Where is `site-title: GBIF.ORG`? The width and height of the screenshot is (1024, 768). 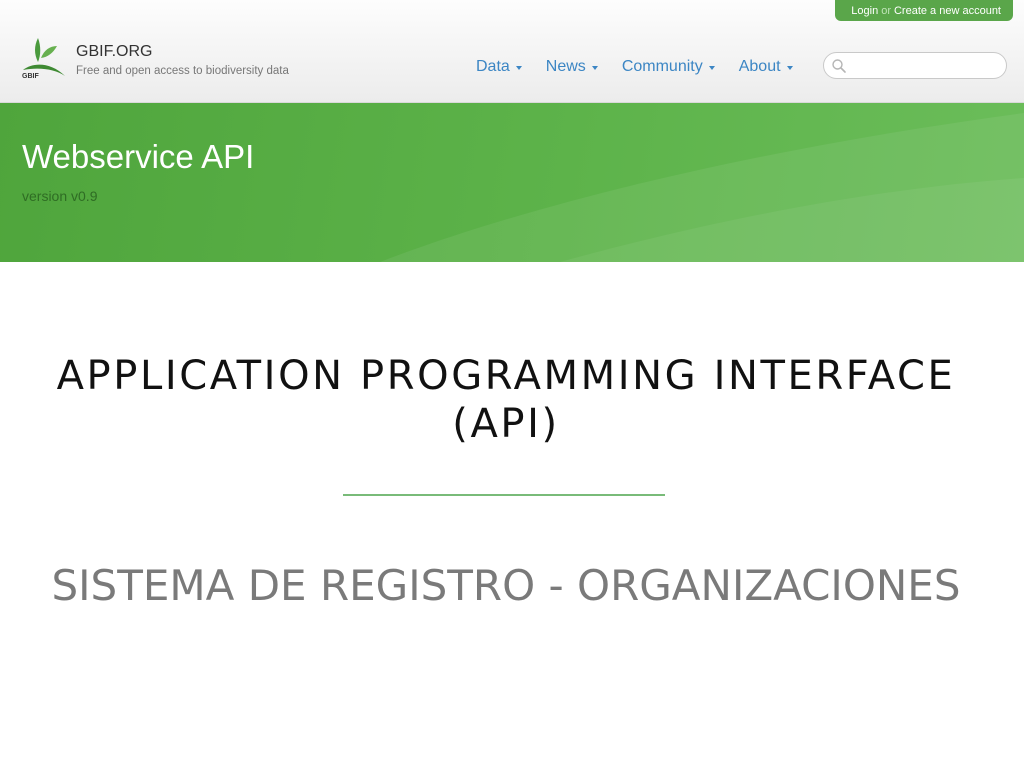
site-title: GBIF.ORG is located at coordinates (114, 52).